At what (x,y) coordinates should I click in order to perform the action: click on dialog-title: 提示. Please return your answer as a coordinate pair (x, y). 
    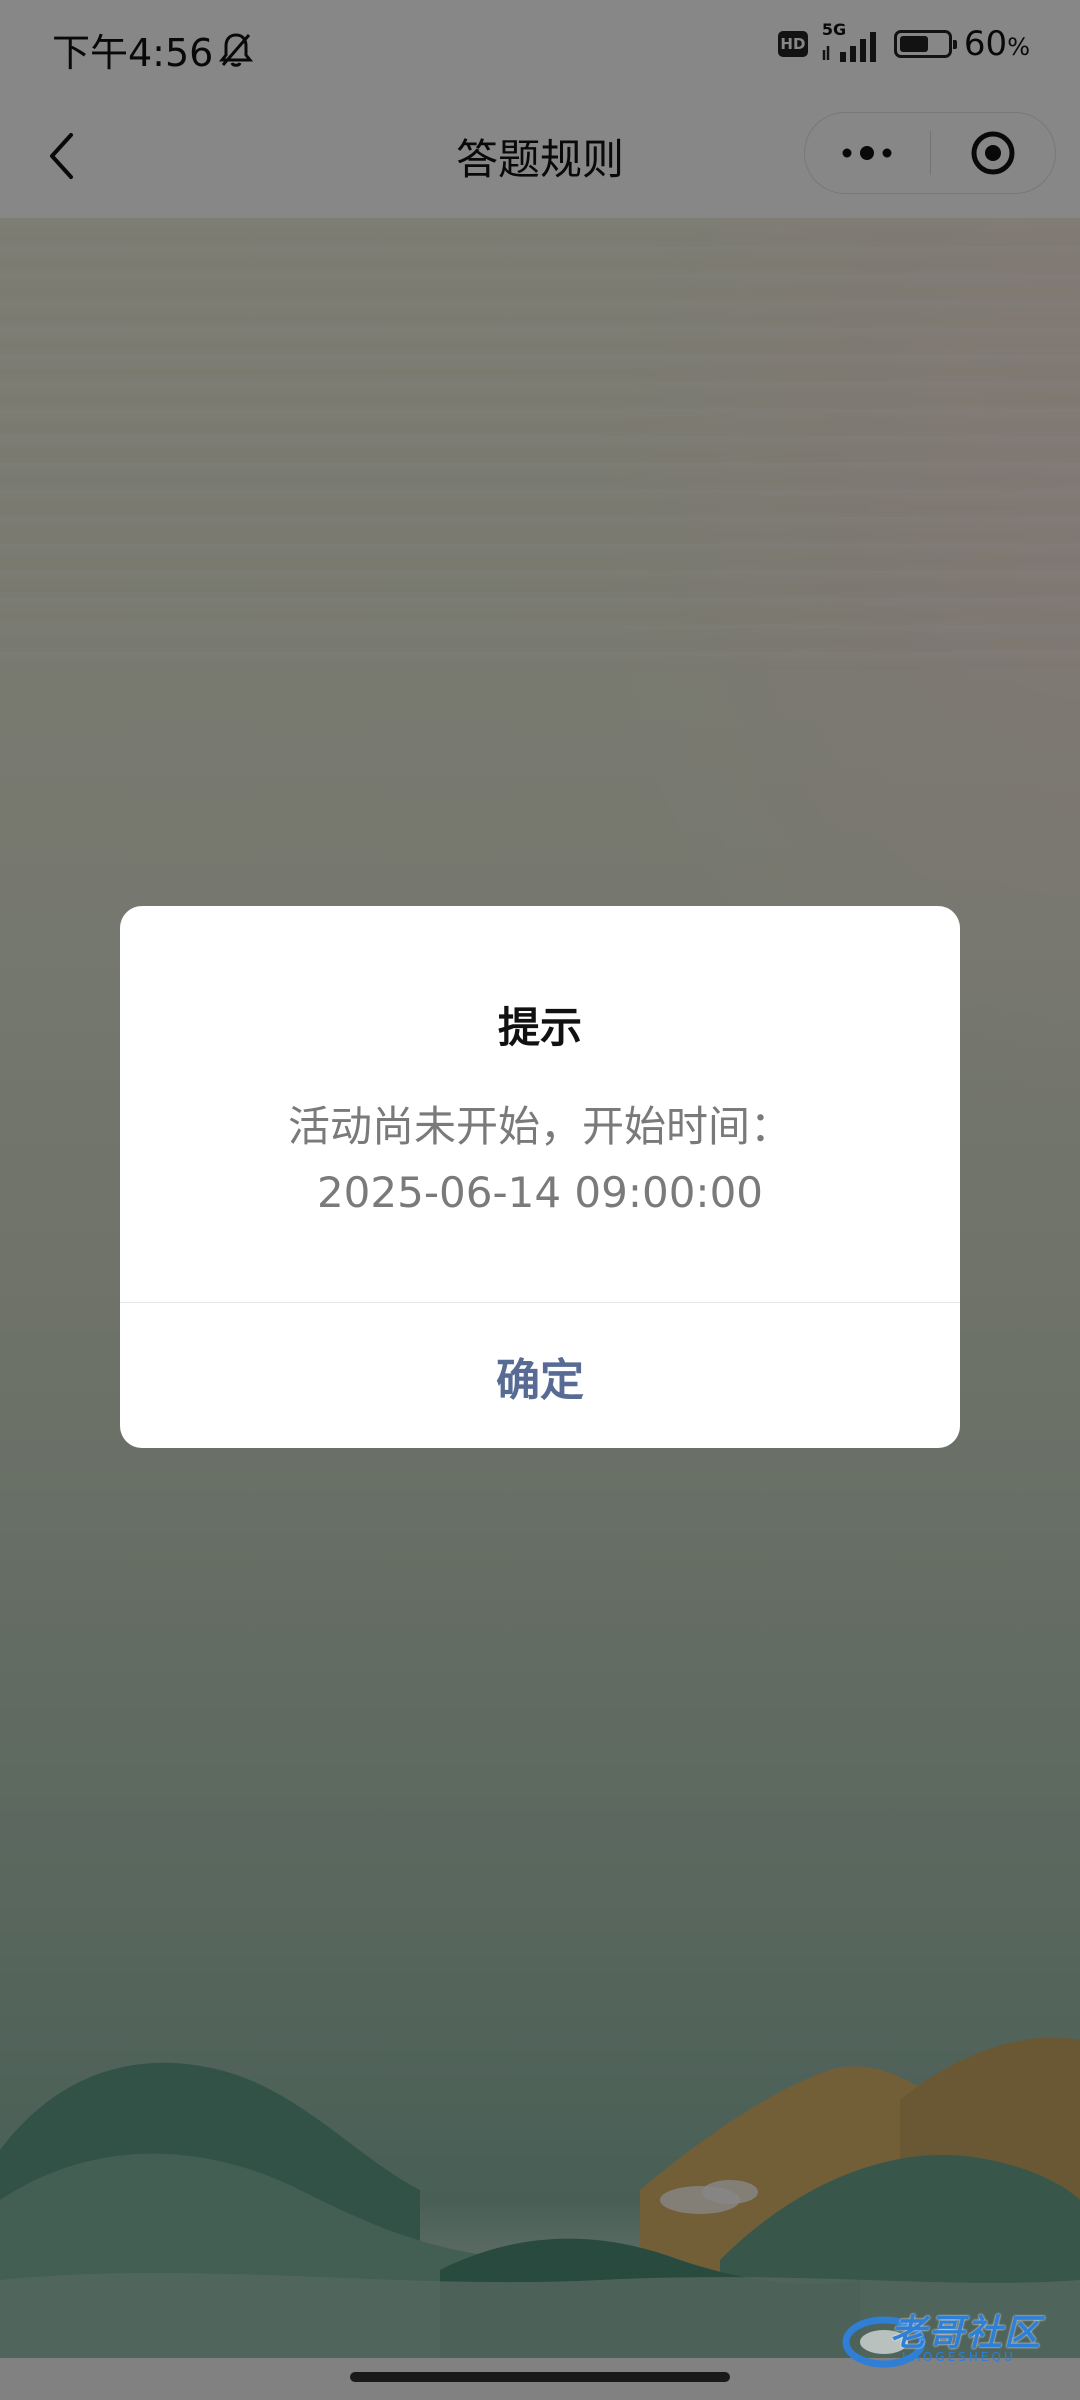
    Looking at the image, I should click on (539, 1027).